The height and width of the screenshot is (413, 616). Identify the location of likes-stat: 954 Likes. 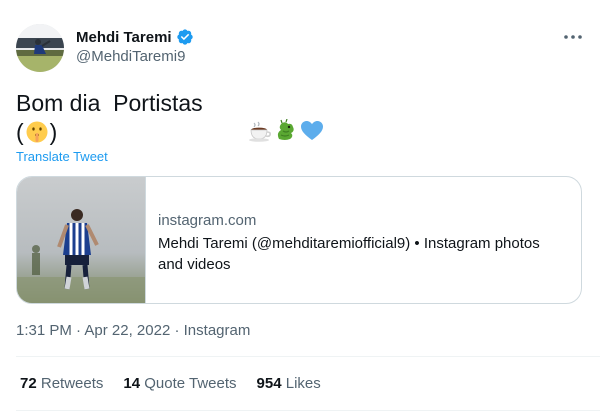
(289, 383).